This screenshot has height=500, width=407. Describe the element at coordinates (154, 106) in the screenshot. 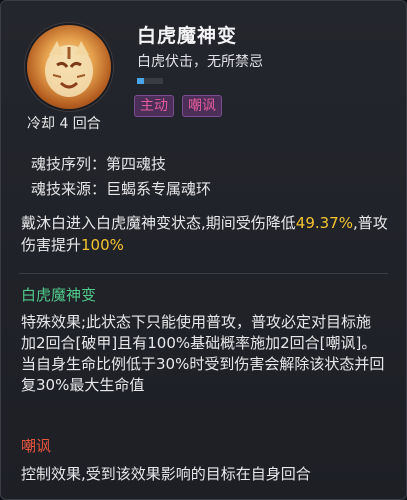

I see `tag-active: 主动` at that location.